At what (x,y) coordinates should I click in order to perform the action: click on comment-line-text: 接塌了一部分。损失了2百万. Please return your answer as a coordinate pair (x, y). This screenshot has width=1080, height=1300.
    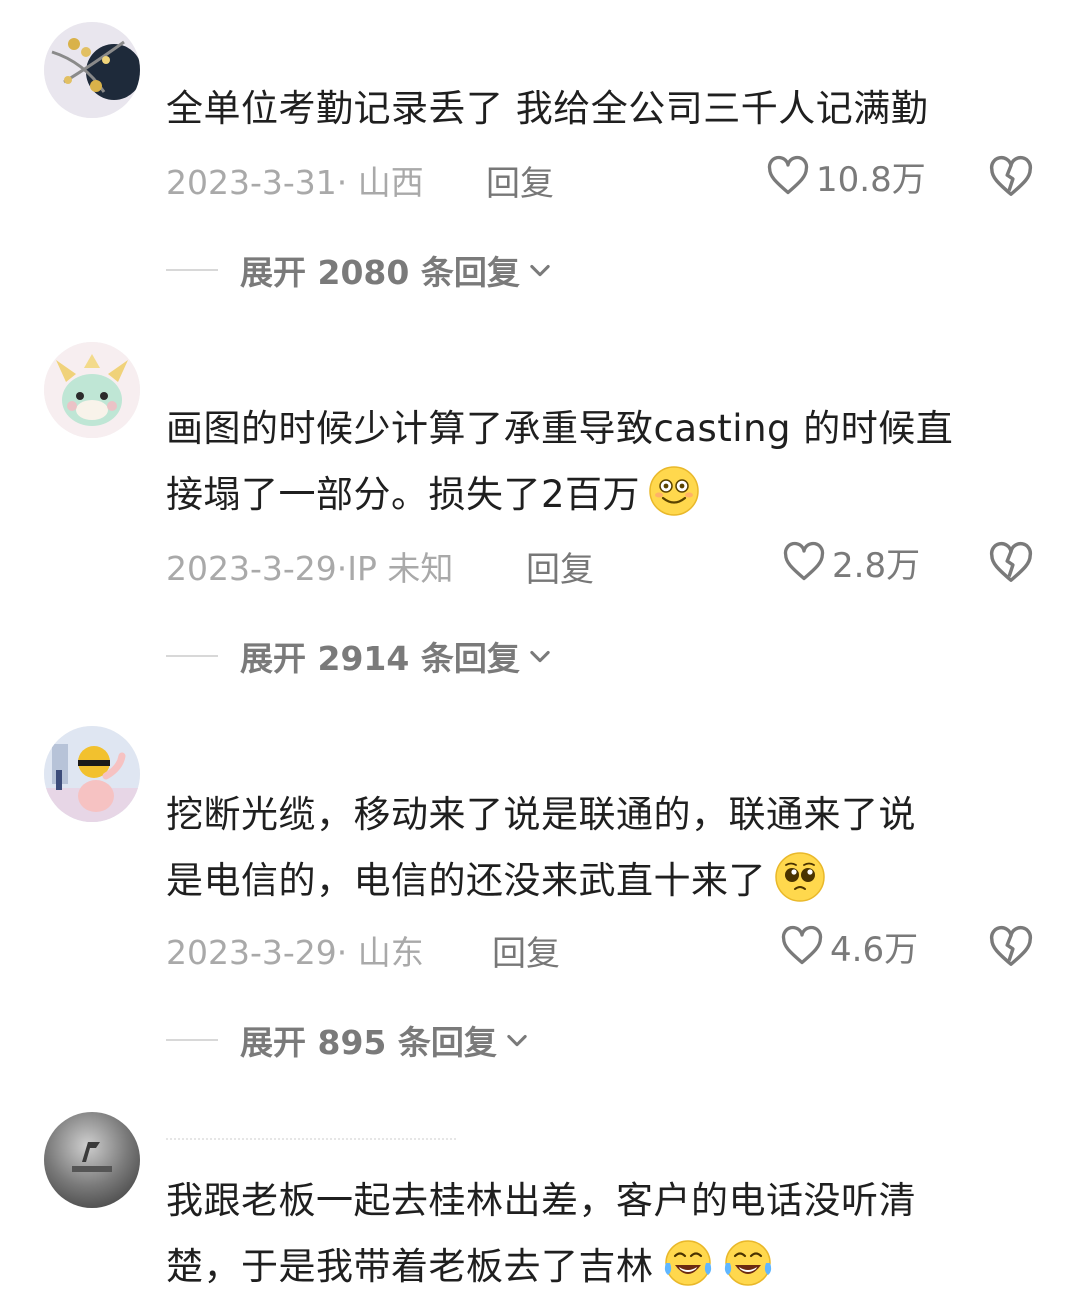
    Looking at the image, I should click on (403, 494).